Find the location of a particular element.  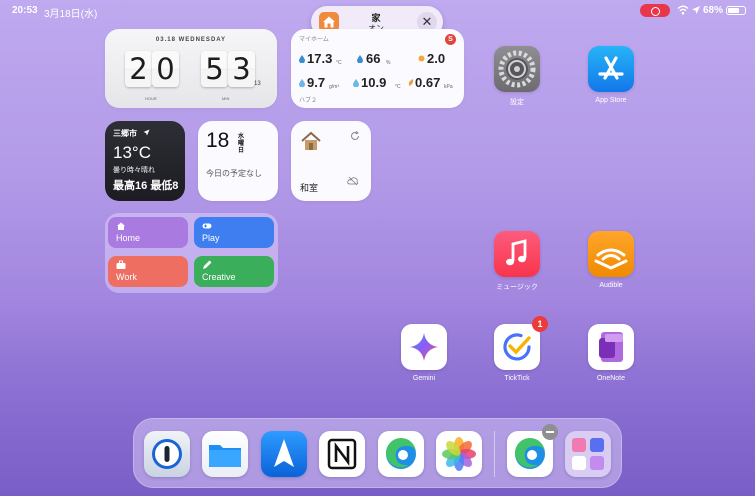

humidity-icon is located at coordinates (360, 59).